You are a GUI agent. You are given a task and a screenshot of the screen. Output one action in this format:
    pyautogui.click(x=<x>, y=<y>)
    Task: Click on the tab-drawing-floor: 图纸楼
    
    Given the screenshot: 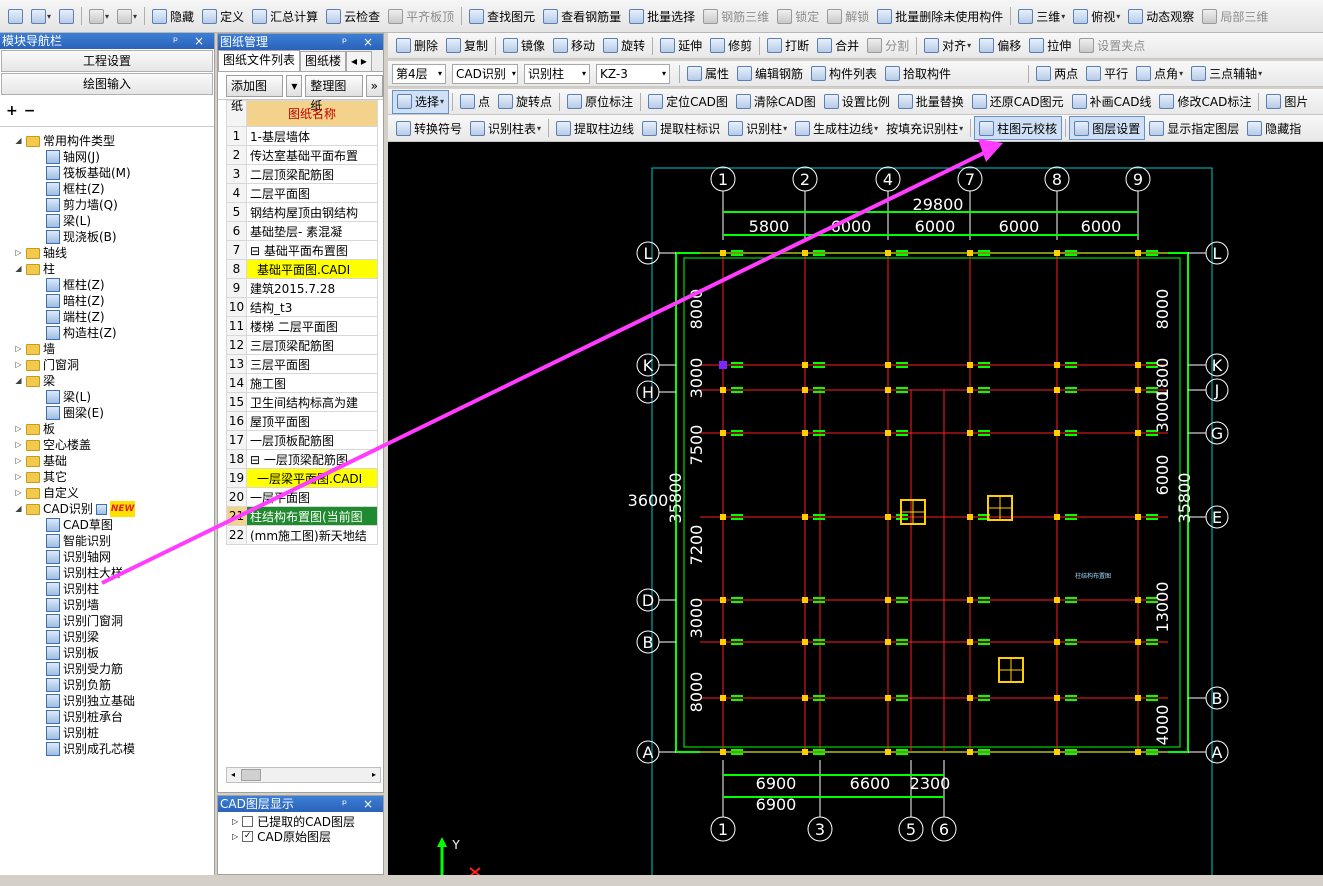 What is the action you would take?
    pyautogui.click(x=323, y=61)
    